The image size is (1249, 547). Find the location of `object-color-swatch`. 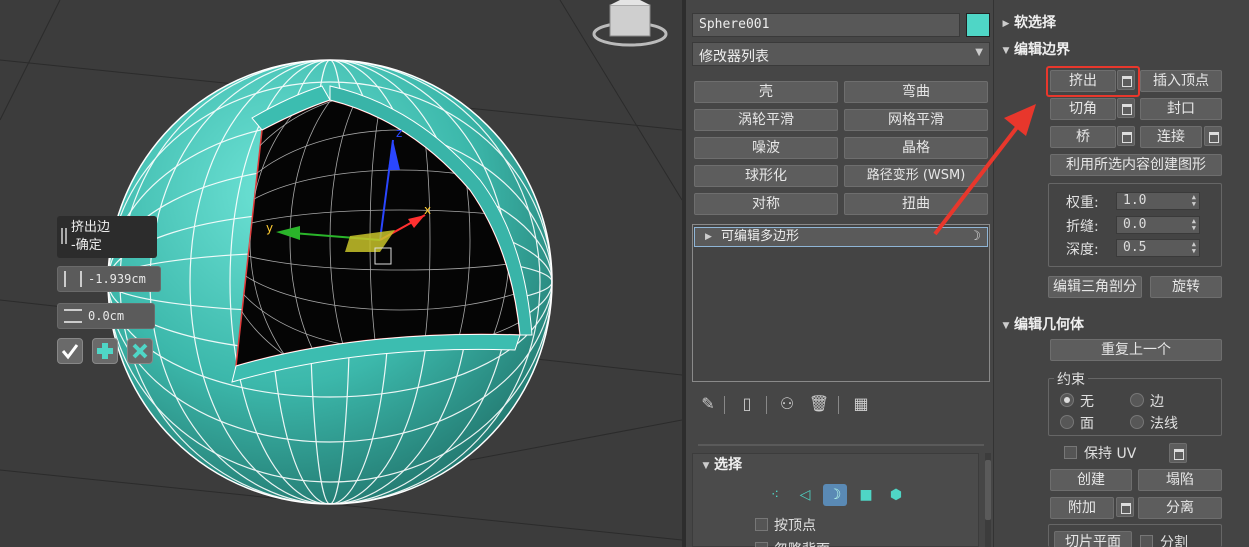

object-color-swatch is located at coordinates (978, 25).